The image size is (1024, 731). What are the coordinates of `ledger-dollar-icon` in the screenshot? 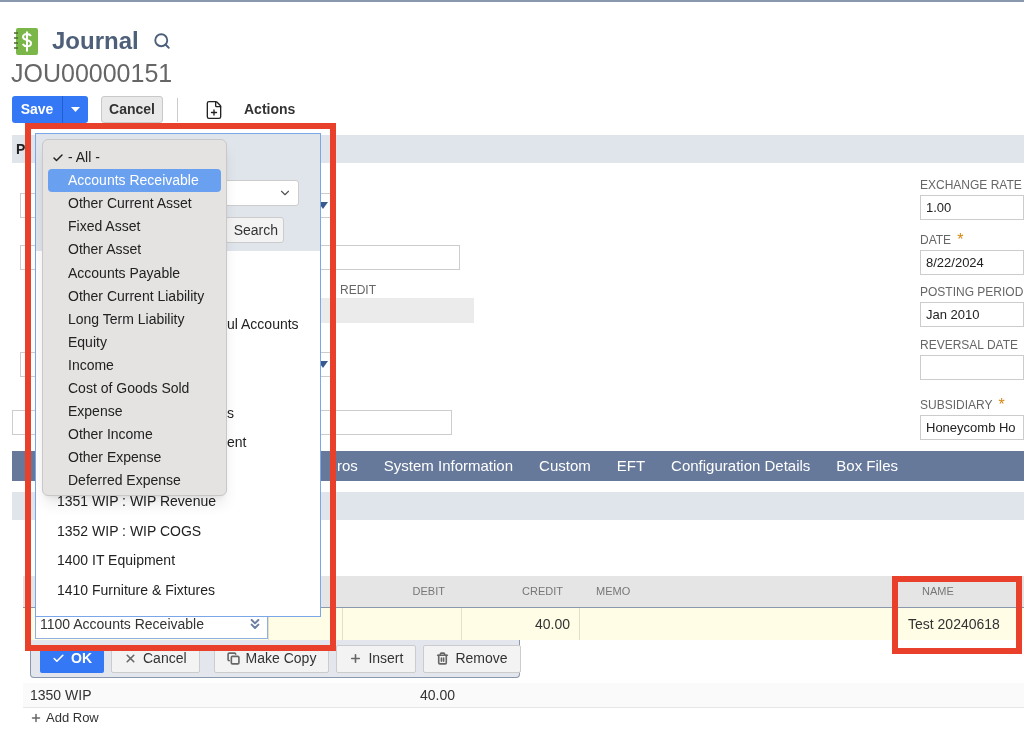 It's located at (26, 41).